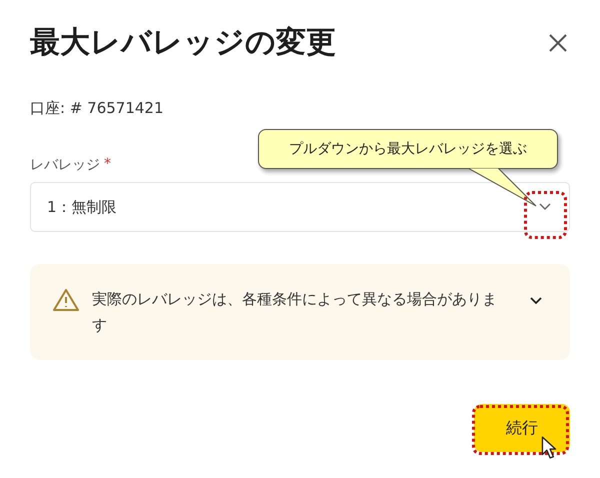 This screenshot has width=600, height=478. Describe the element at coordinates (295, 312) in the screenshot. I see `warning-text: 実際のレバレッジは、各種条件によって異なる場合があります` at that location.